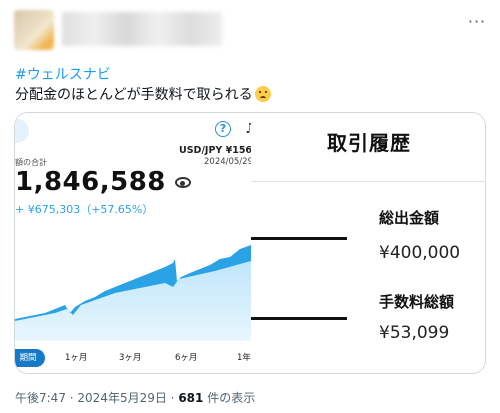  Describe the element at coordinates (186, 358) in the screenshot. I see `tab-6-months: 6ヶ月` at that location.